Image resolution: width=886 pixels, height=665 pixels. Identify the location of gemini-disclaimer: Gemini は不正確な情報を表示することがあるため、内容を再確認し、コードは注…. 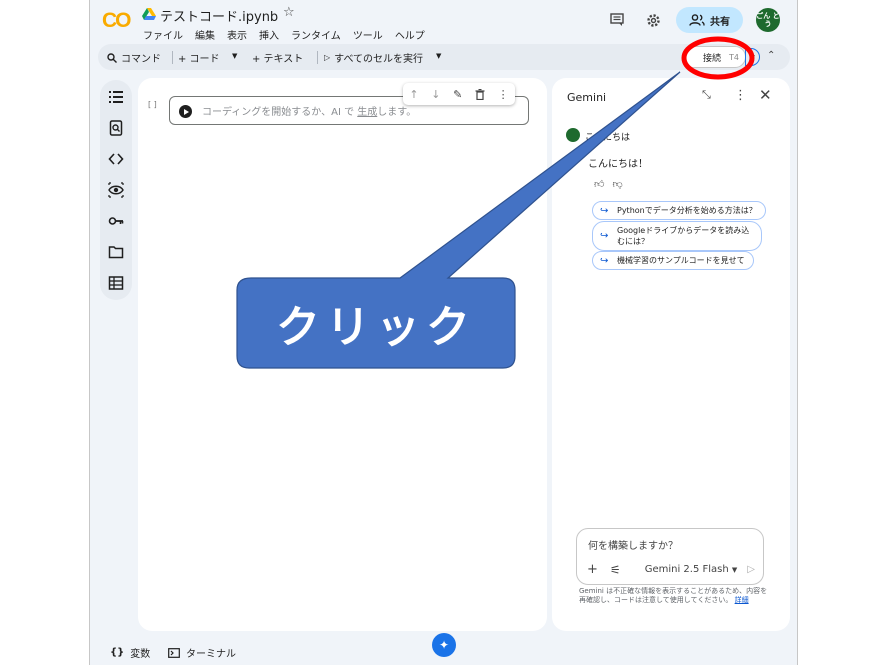
(674, 596).